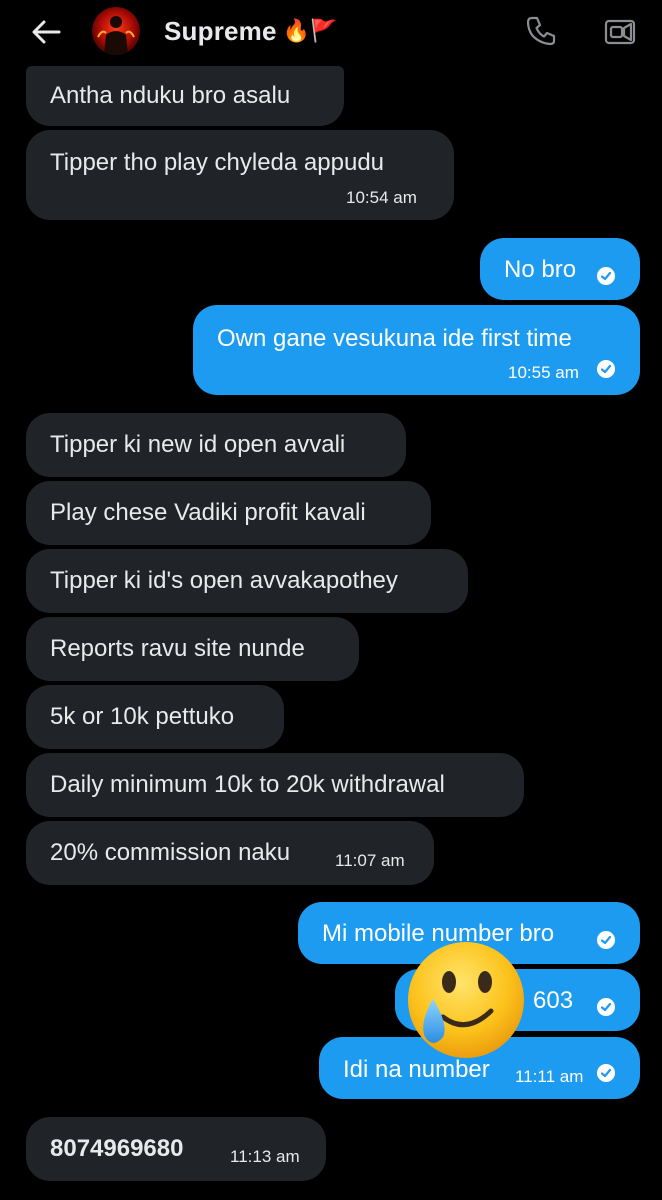 Image resolution: width=662 pixels, height=1200 pixels. Describe the element at coordinates (116, 31) in the screenshot. I see `avatar` at that location.